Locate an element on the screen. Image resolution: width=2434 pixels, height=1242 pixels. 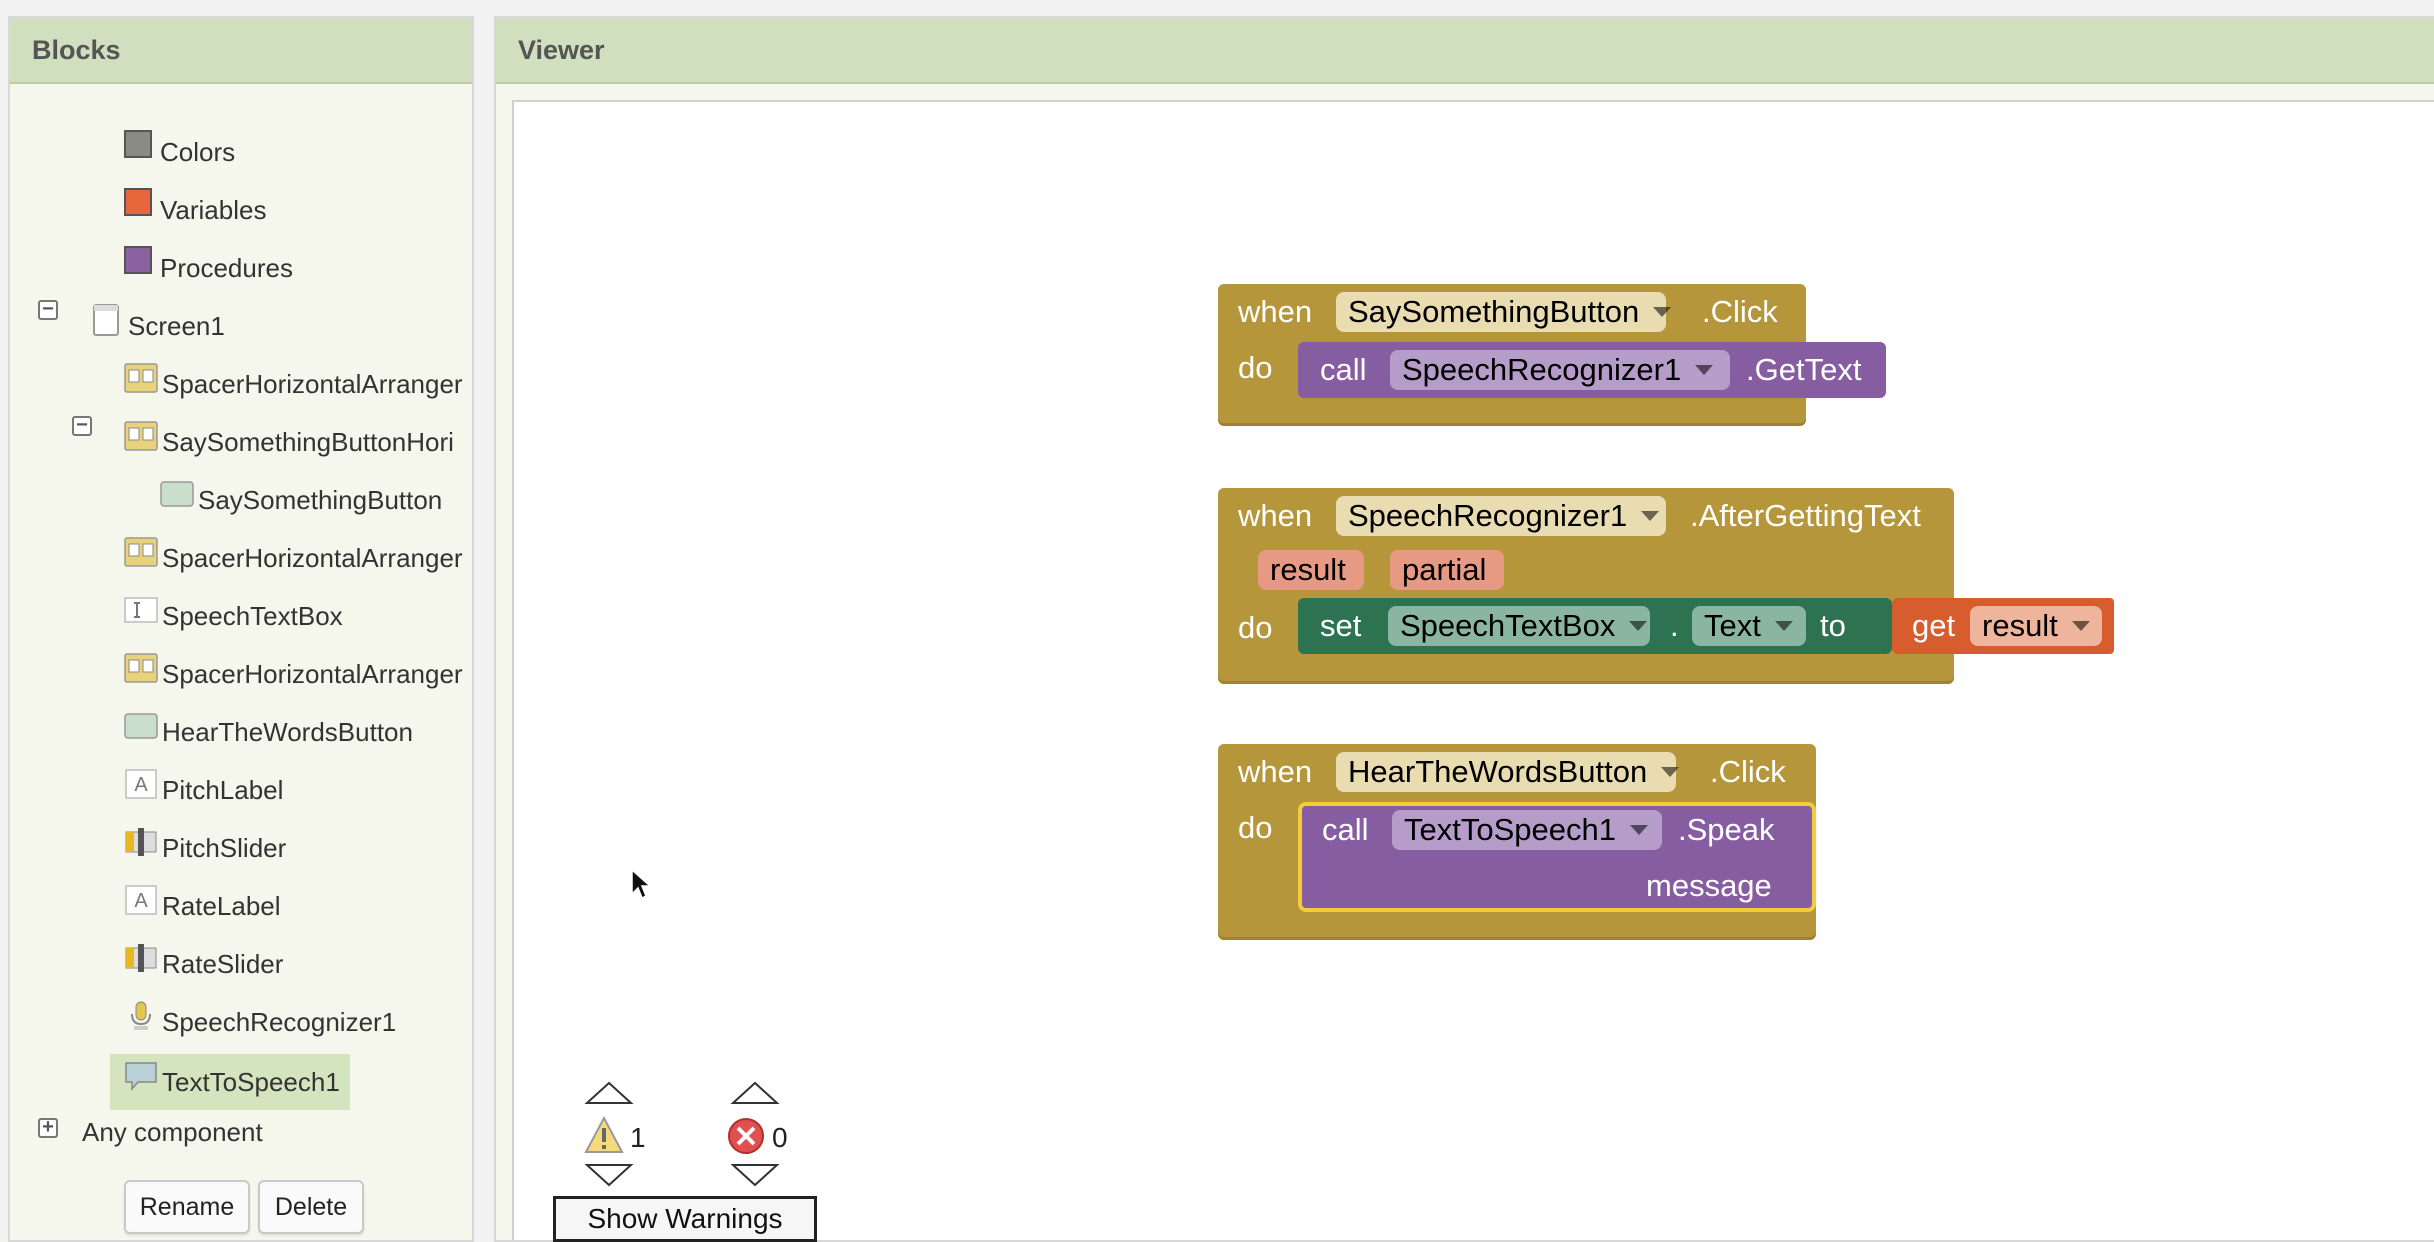
target-dropdown: SpeechTextBox is located at coordinates (1519, 626).